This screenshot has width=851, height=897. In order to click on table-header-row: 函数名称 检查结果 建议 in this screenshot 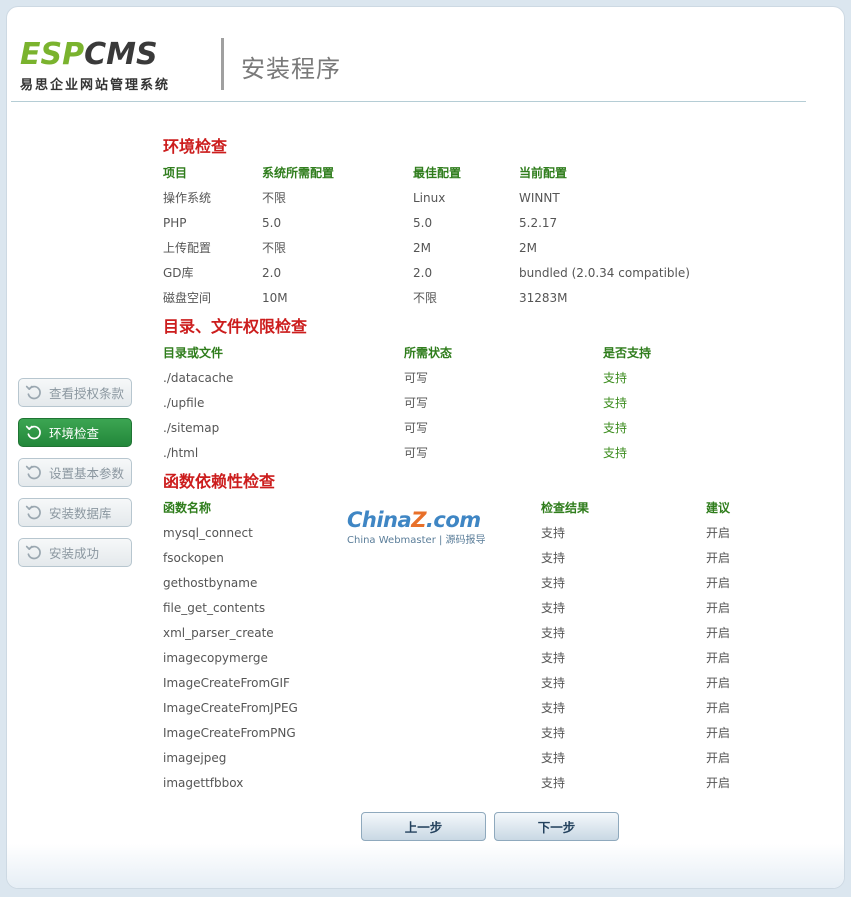, I will do `click(464, 507)`.